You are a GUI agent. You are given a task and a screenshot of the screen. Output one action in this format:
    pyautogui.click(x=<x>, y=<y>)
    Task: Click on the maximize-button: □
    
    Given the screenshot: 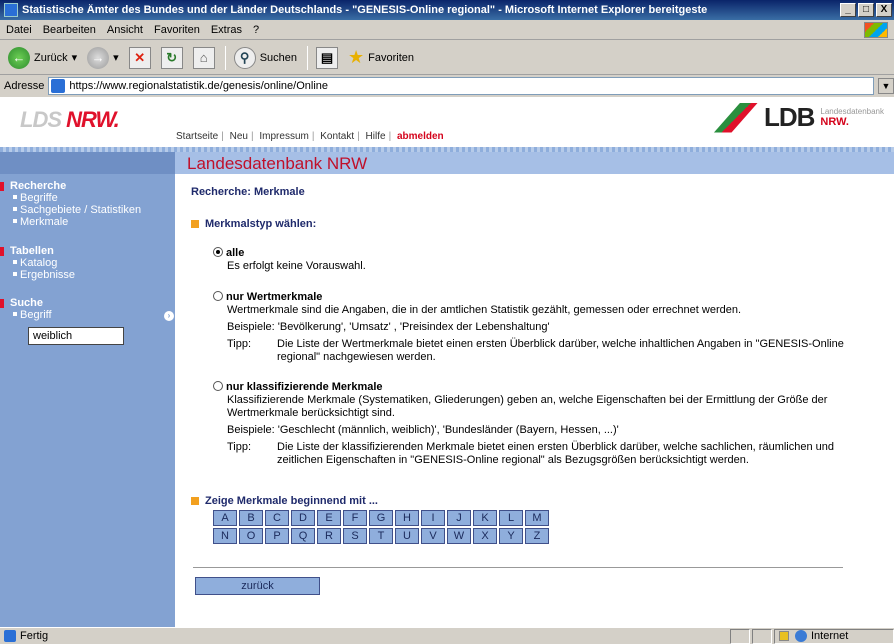 What is the action you would take?
    pyautogui.click(x=866, y=10)
    